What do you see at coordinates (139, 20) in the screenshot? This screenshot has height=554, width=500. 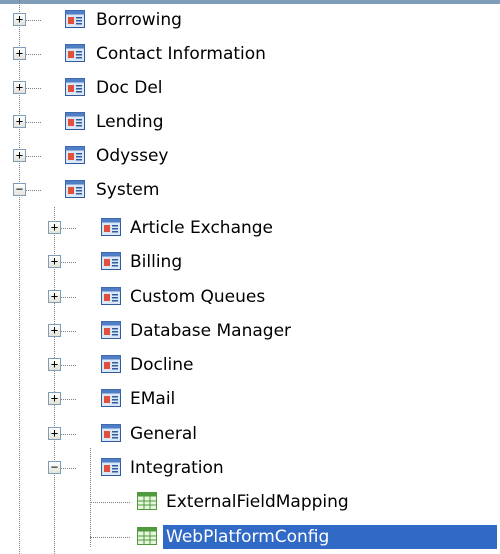 I see `tree-node-label: Borrowing` at bounding box center [139, 20].